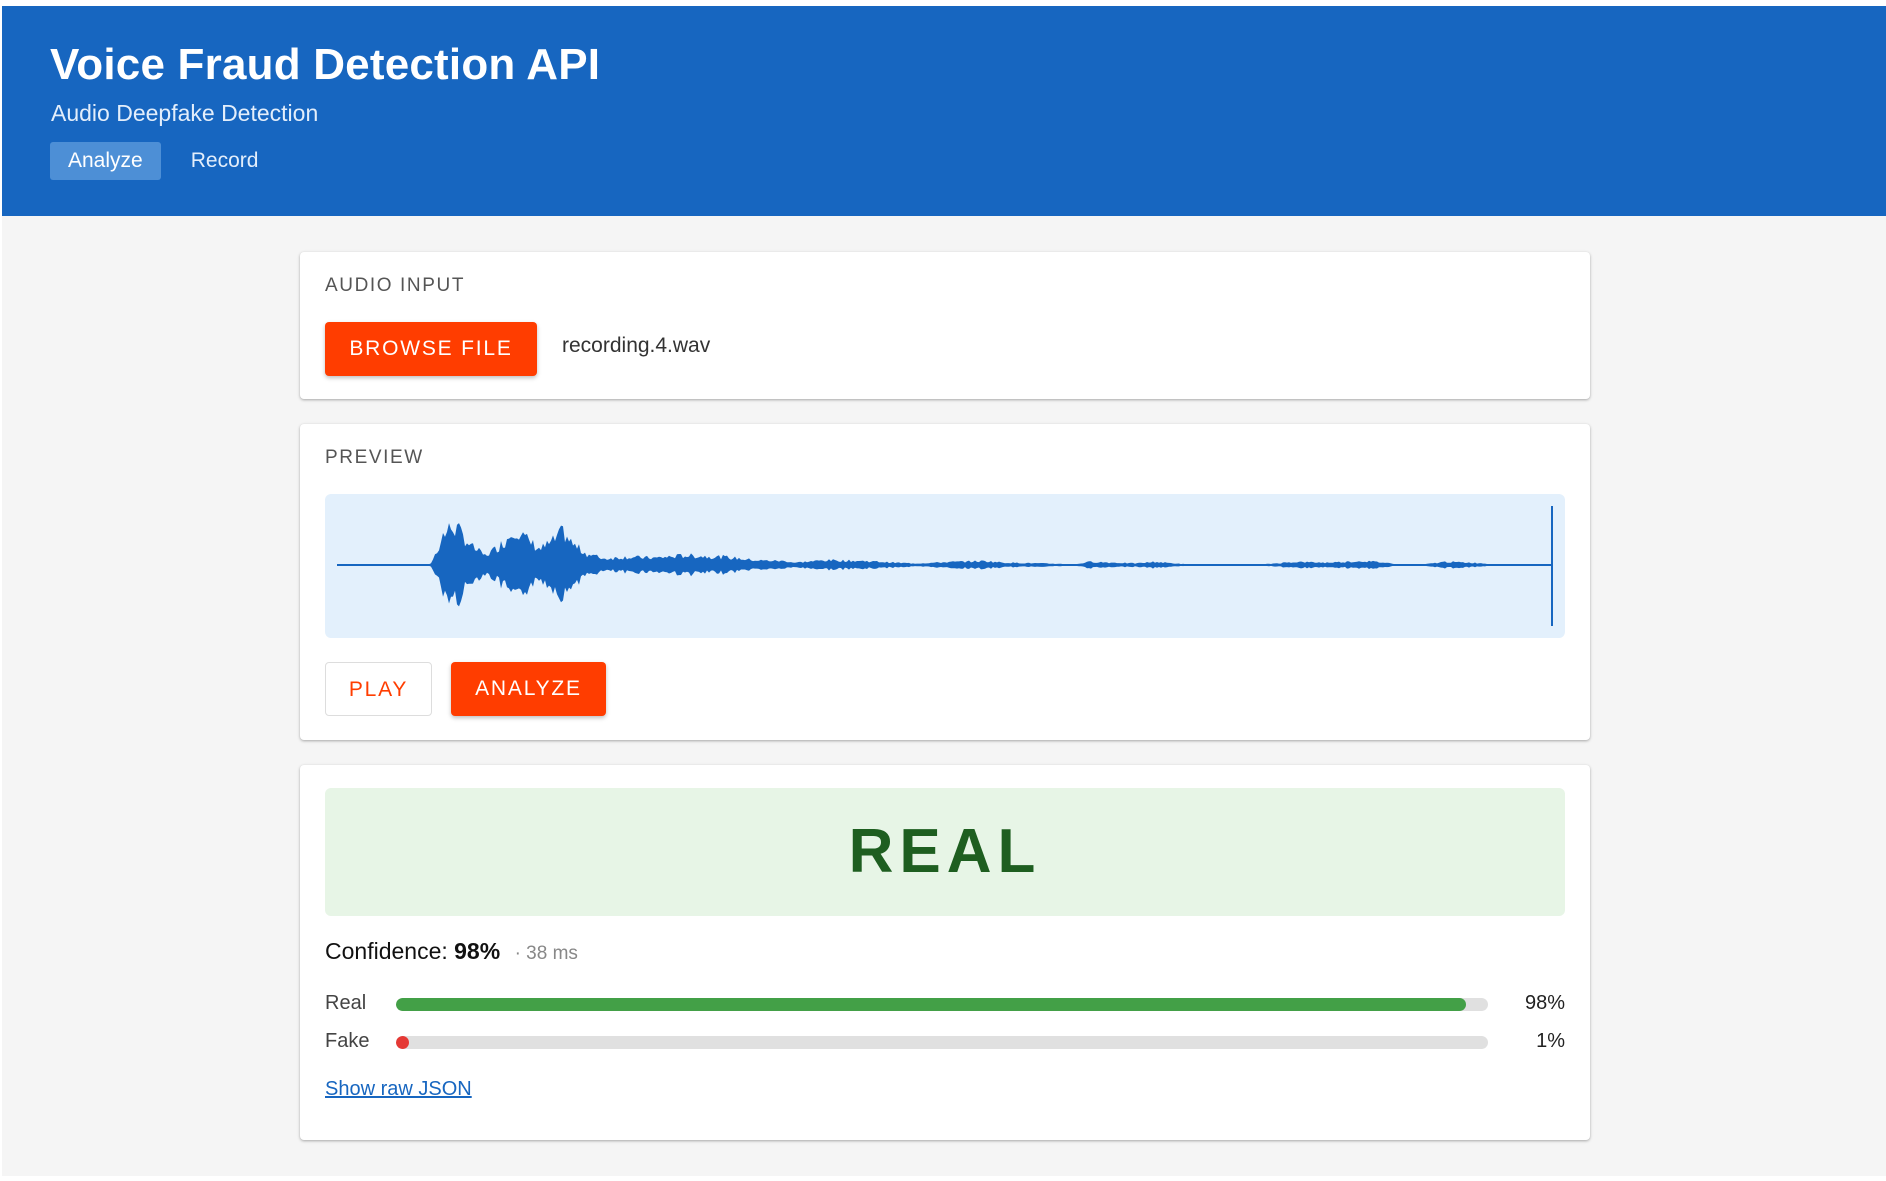  I want to click on score-percent-real: 98%, so click(1544, 1003).